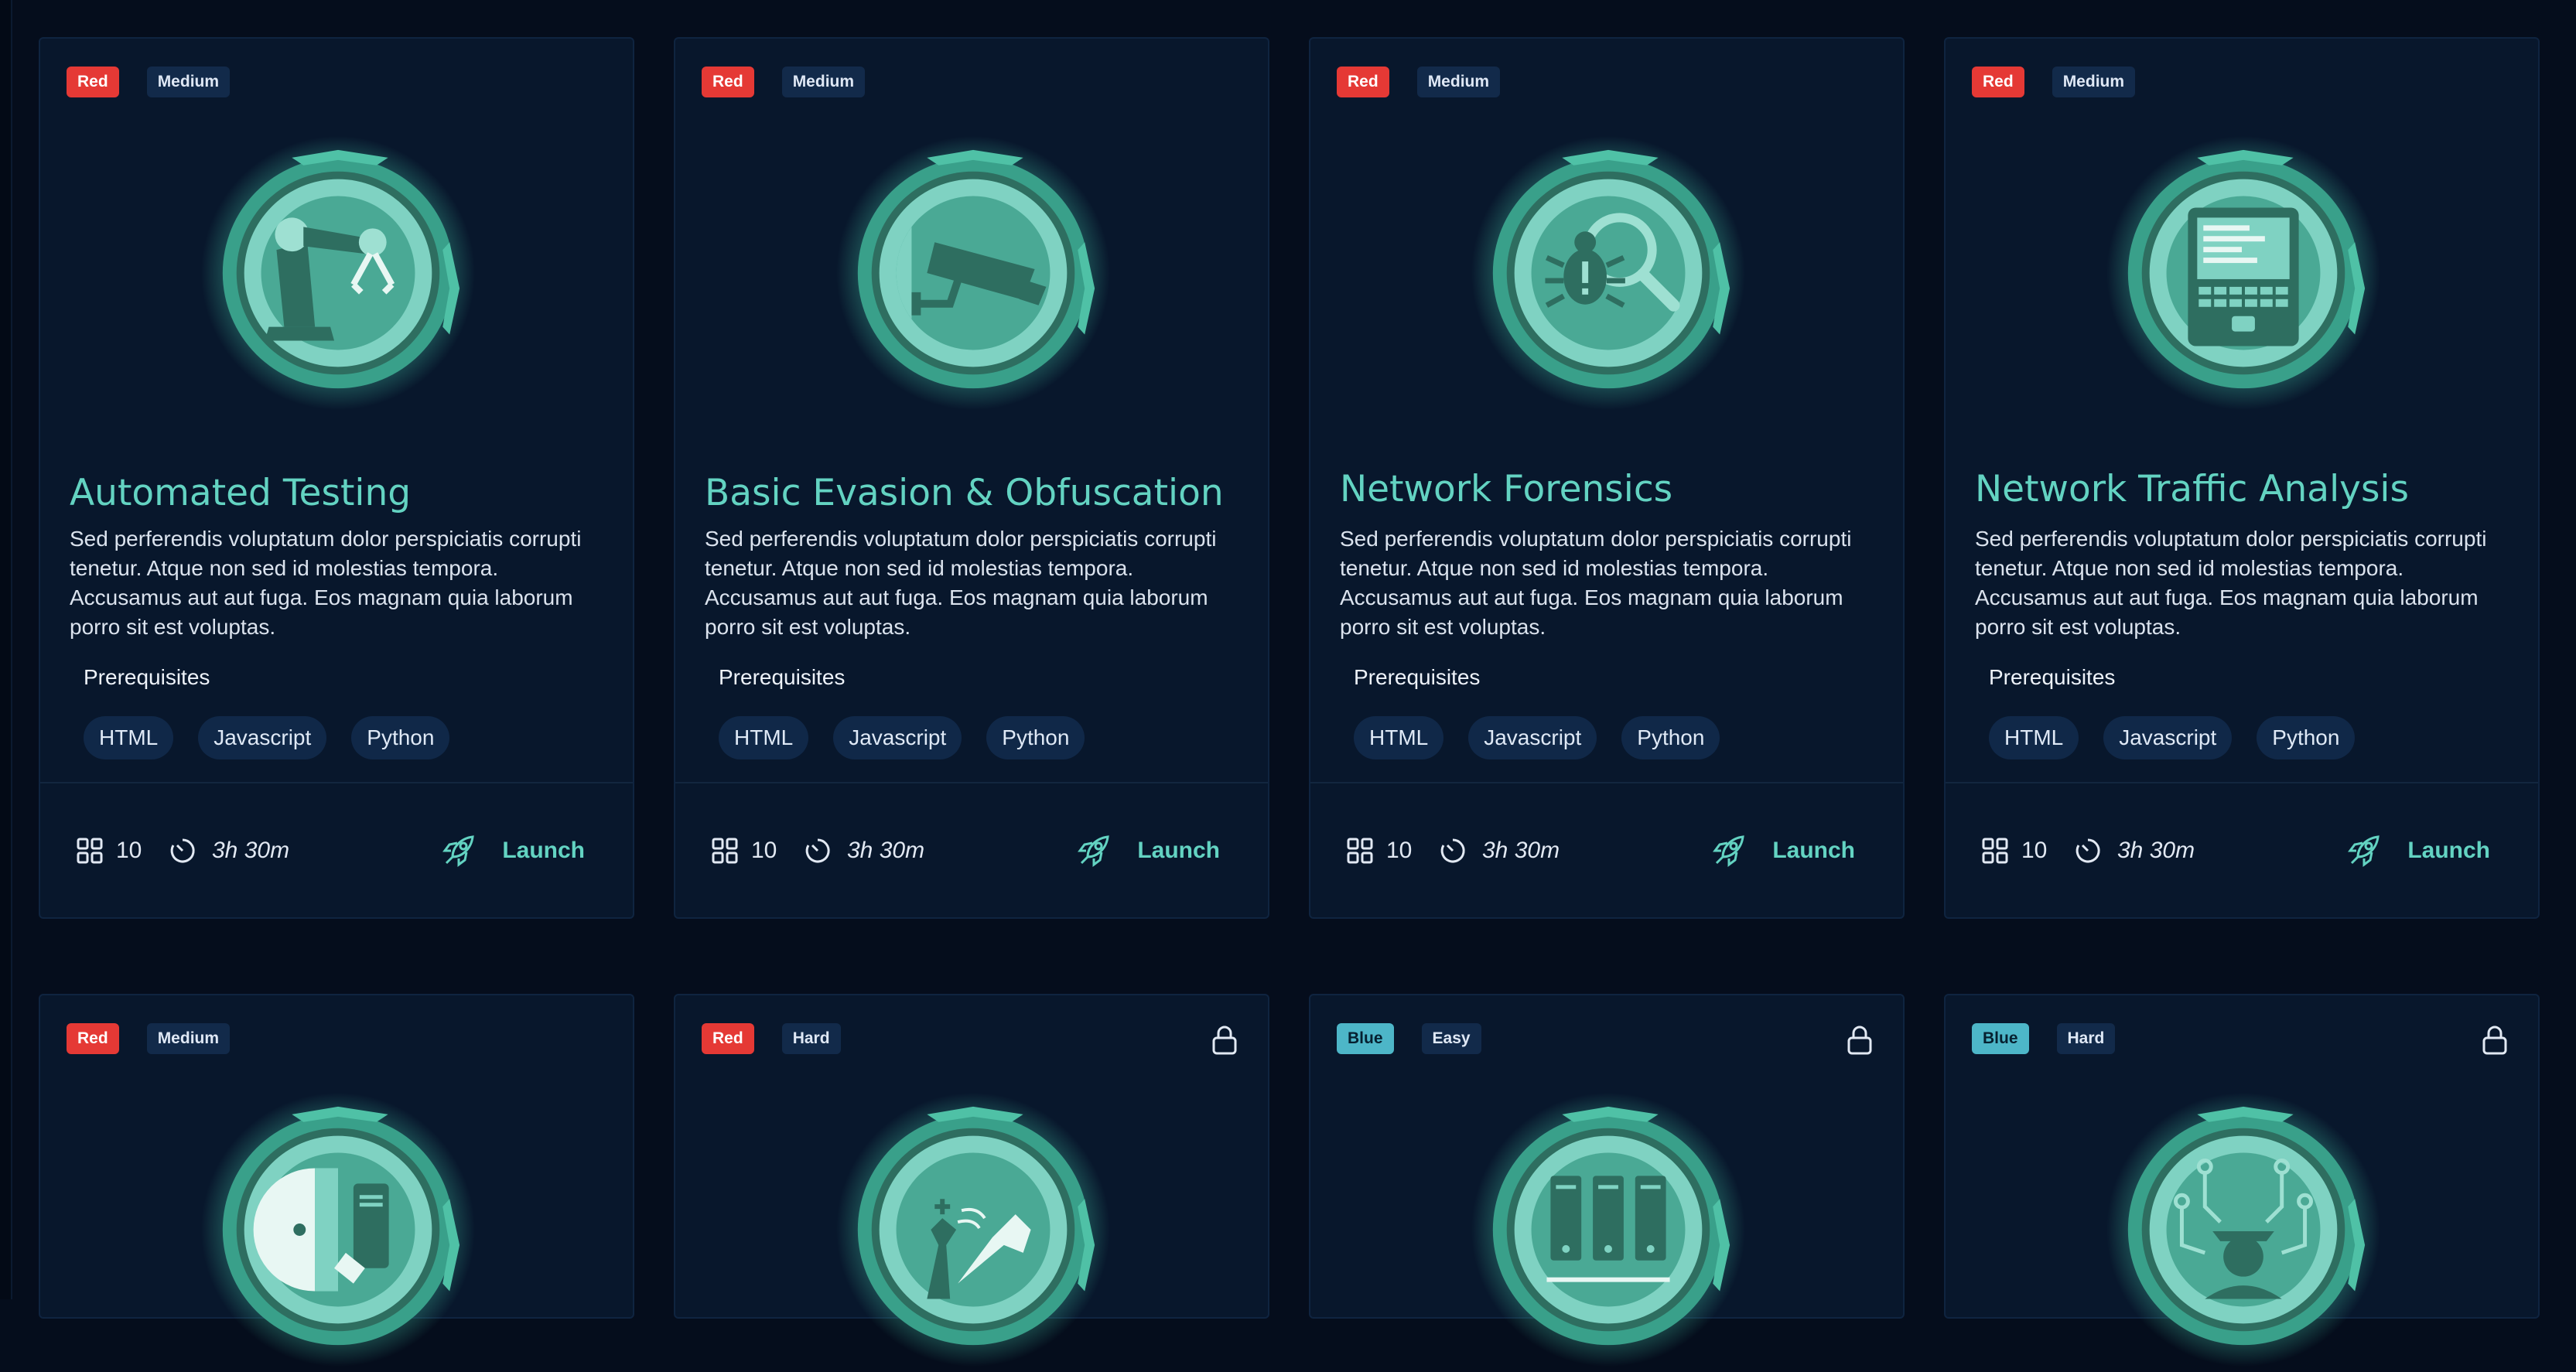 The height and width of the screenshot is (1372, 2576). I want to click on course-card: Red Hard, so click(971, 1180).